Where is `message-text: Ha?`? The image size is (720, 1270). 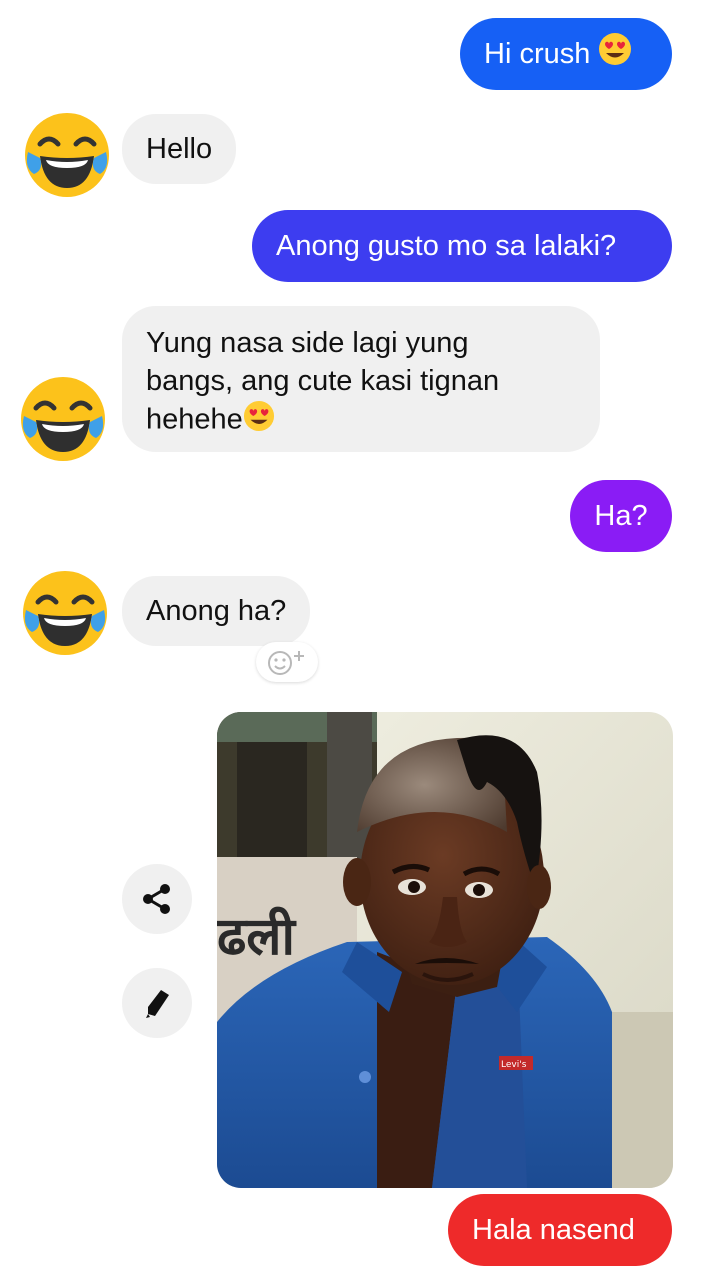 message-text: Ha? is located at coordinates (621, 516).